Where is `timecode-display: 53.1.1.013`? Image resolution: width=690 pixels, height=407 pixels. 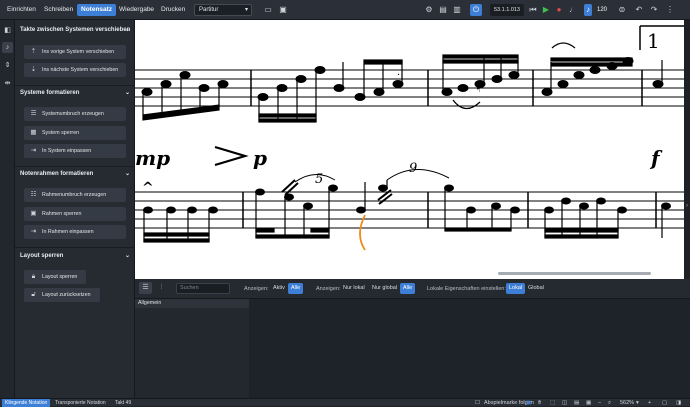
timecode-display: 53.1.1.013 is located at coordinates (507, 10).